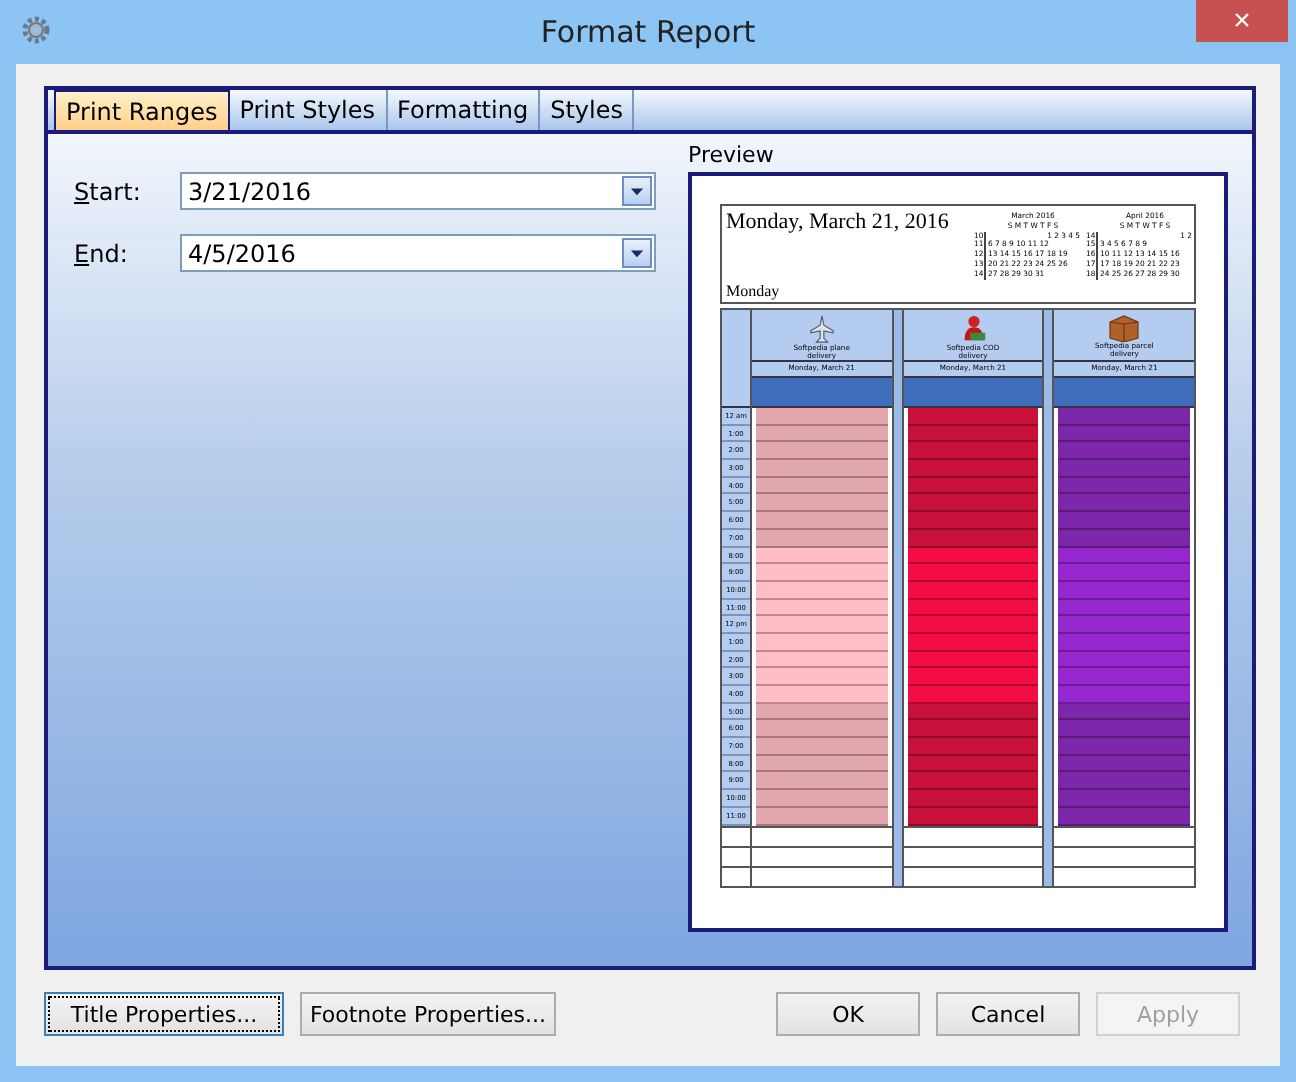 The width and height of the screenshot is (1296, 1082). Describe the element at coordinates (838, 222) in the screenshot. I see `report-title: Monday, March 21, 2016` at that location.